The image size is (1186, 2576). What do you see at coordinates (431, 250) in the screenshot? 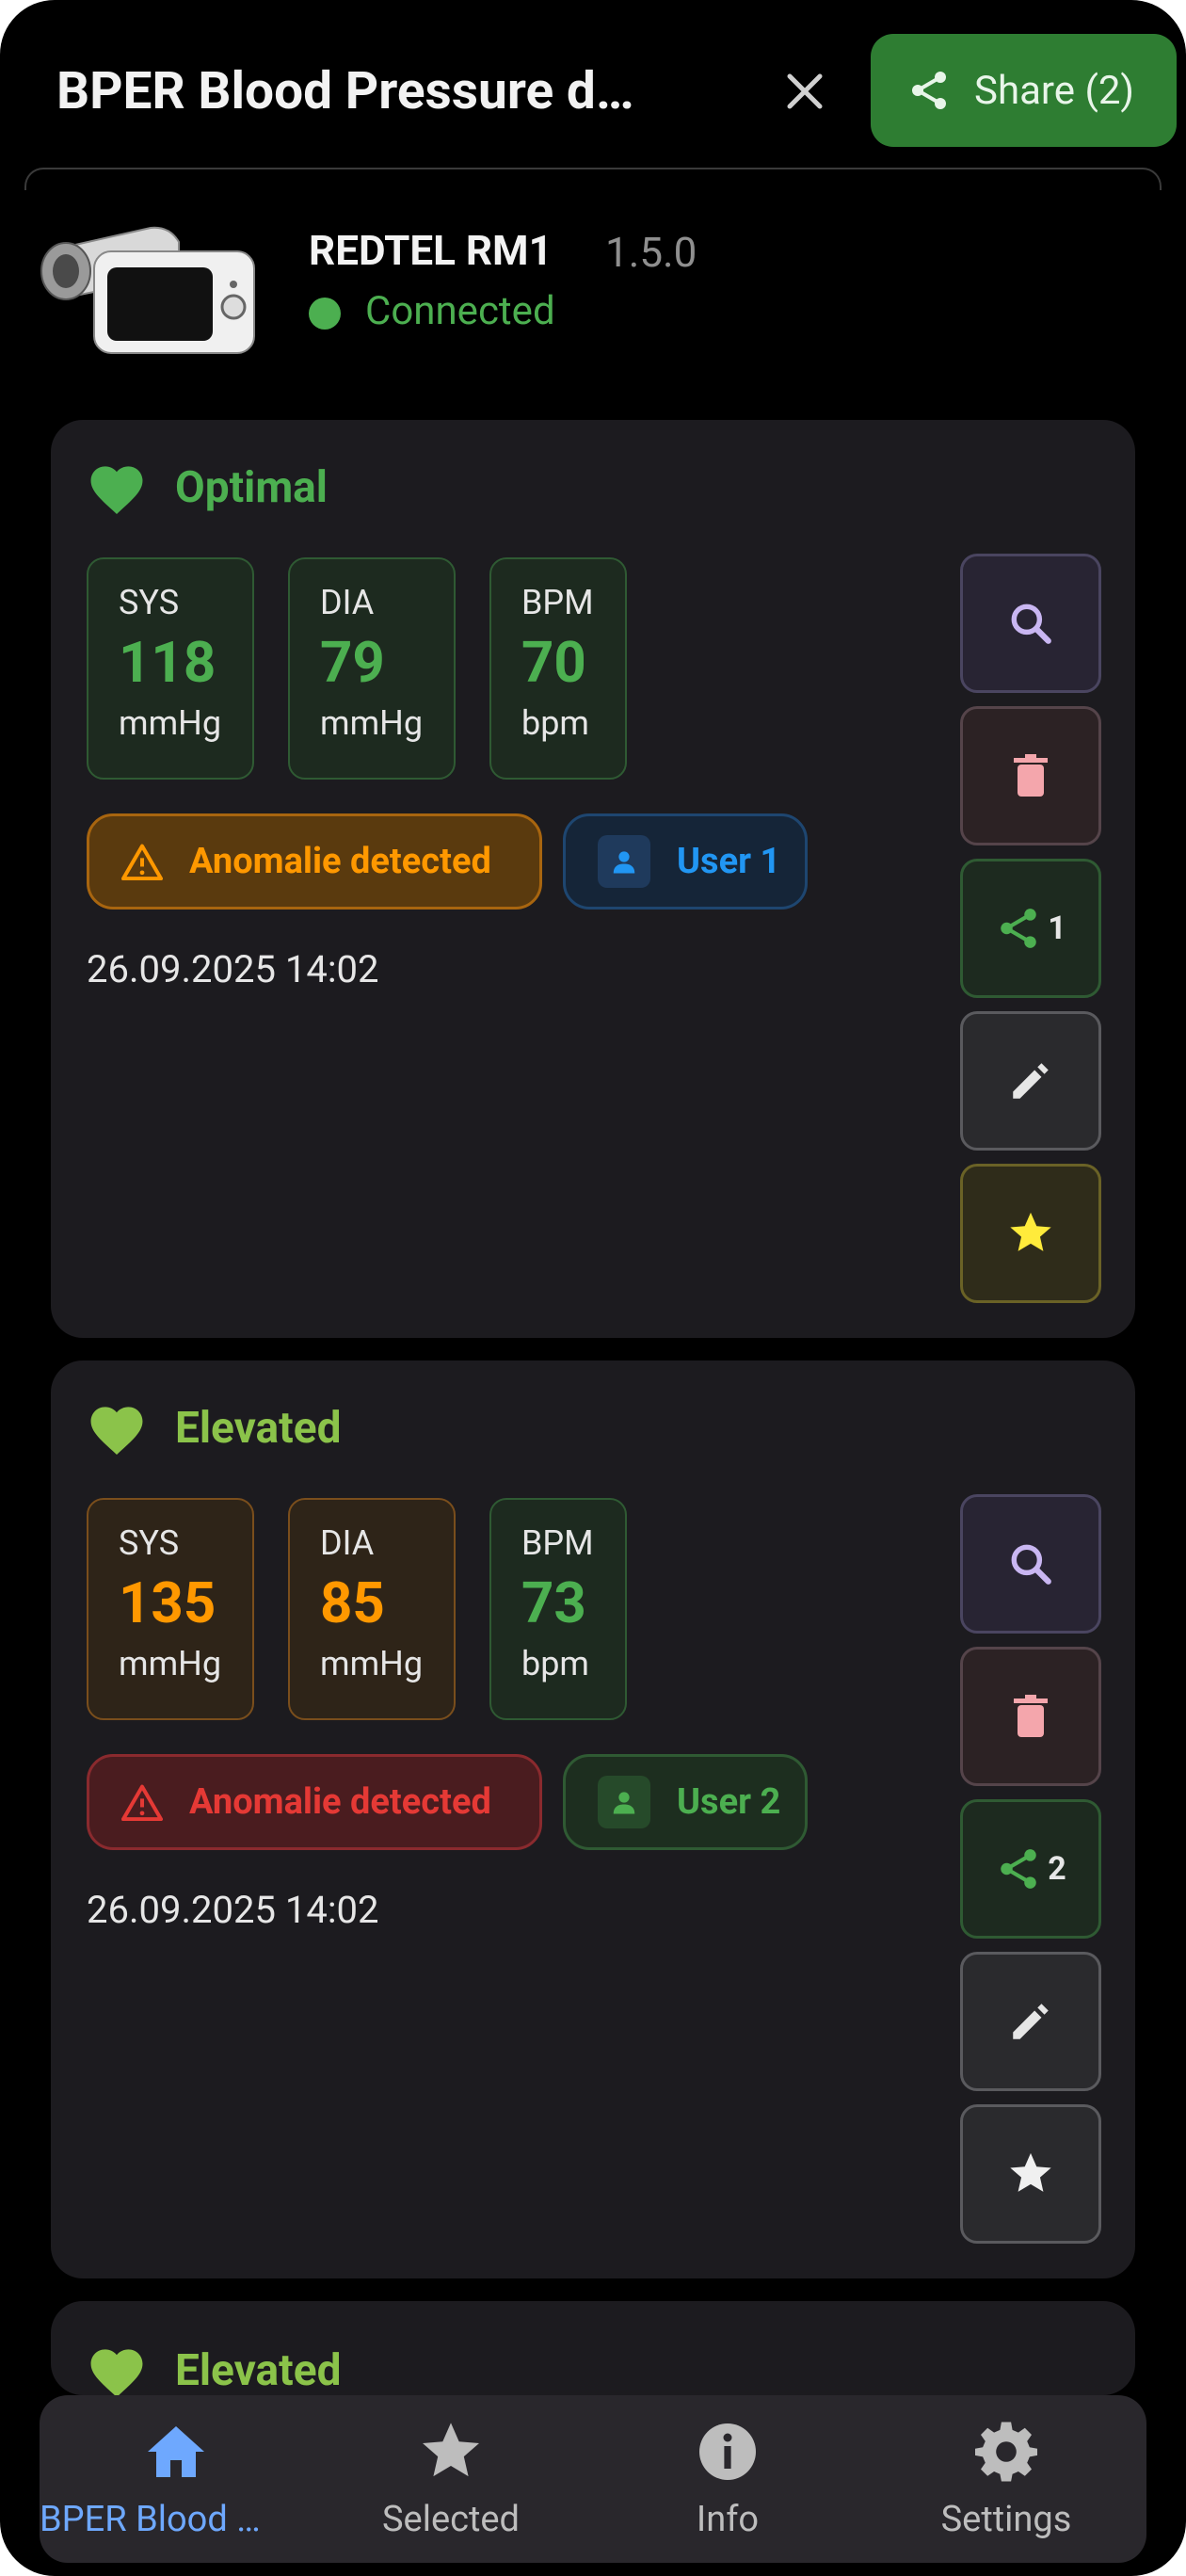
I see `device-name: REDTEL RM1` at bounding box center [431, 250].